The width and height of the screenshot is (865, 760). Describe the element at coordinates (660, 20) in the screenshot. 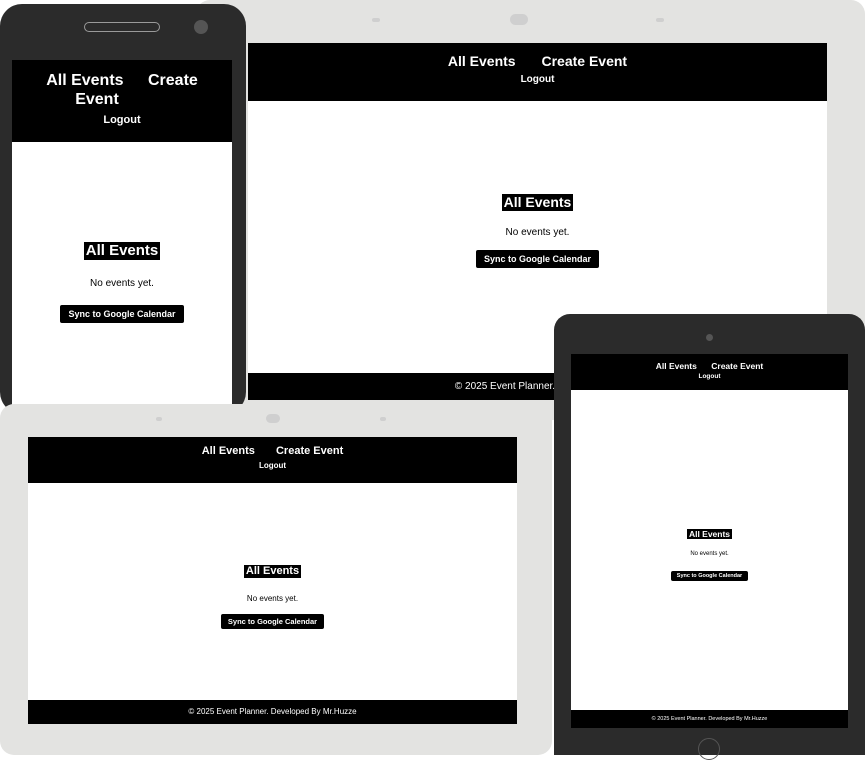

I see `laptop-sensor-icon` at that location.